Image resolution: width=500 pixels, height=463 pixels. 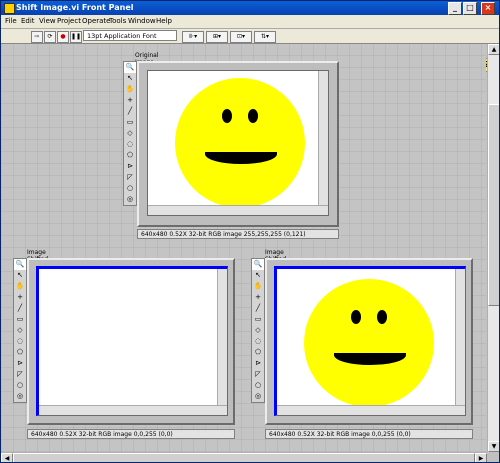 What do you see at coordinates (47, 21) in the screenshot?
I see `menu-view: View` at bounding box center [47, 21].